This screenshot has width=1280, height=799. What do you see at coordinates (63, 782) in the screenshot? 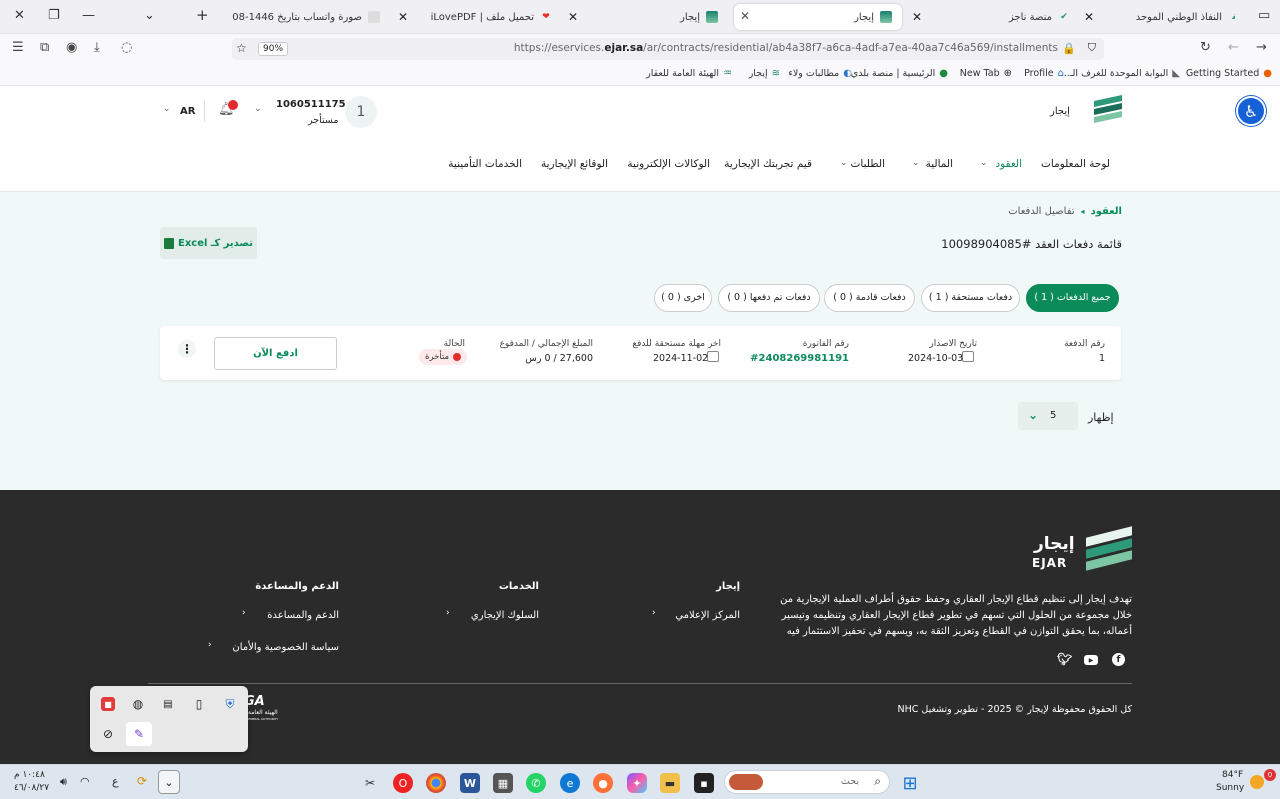
I see `volume-icon: 🔊︎` at bounding box center [63, 782].